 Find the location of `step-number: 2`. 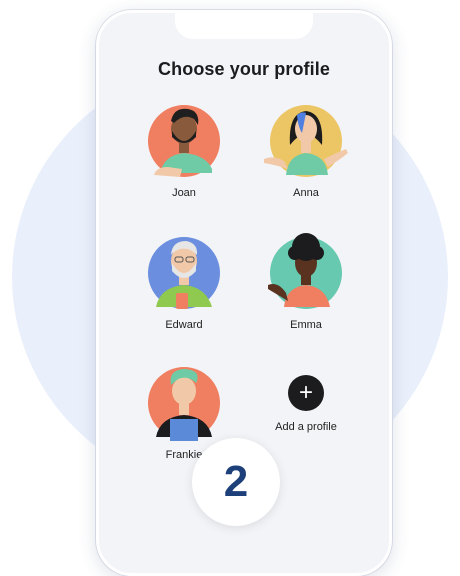

step-number: 2 is located at coordinates (236, 481).